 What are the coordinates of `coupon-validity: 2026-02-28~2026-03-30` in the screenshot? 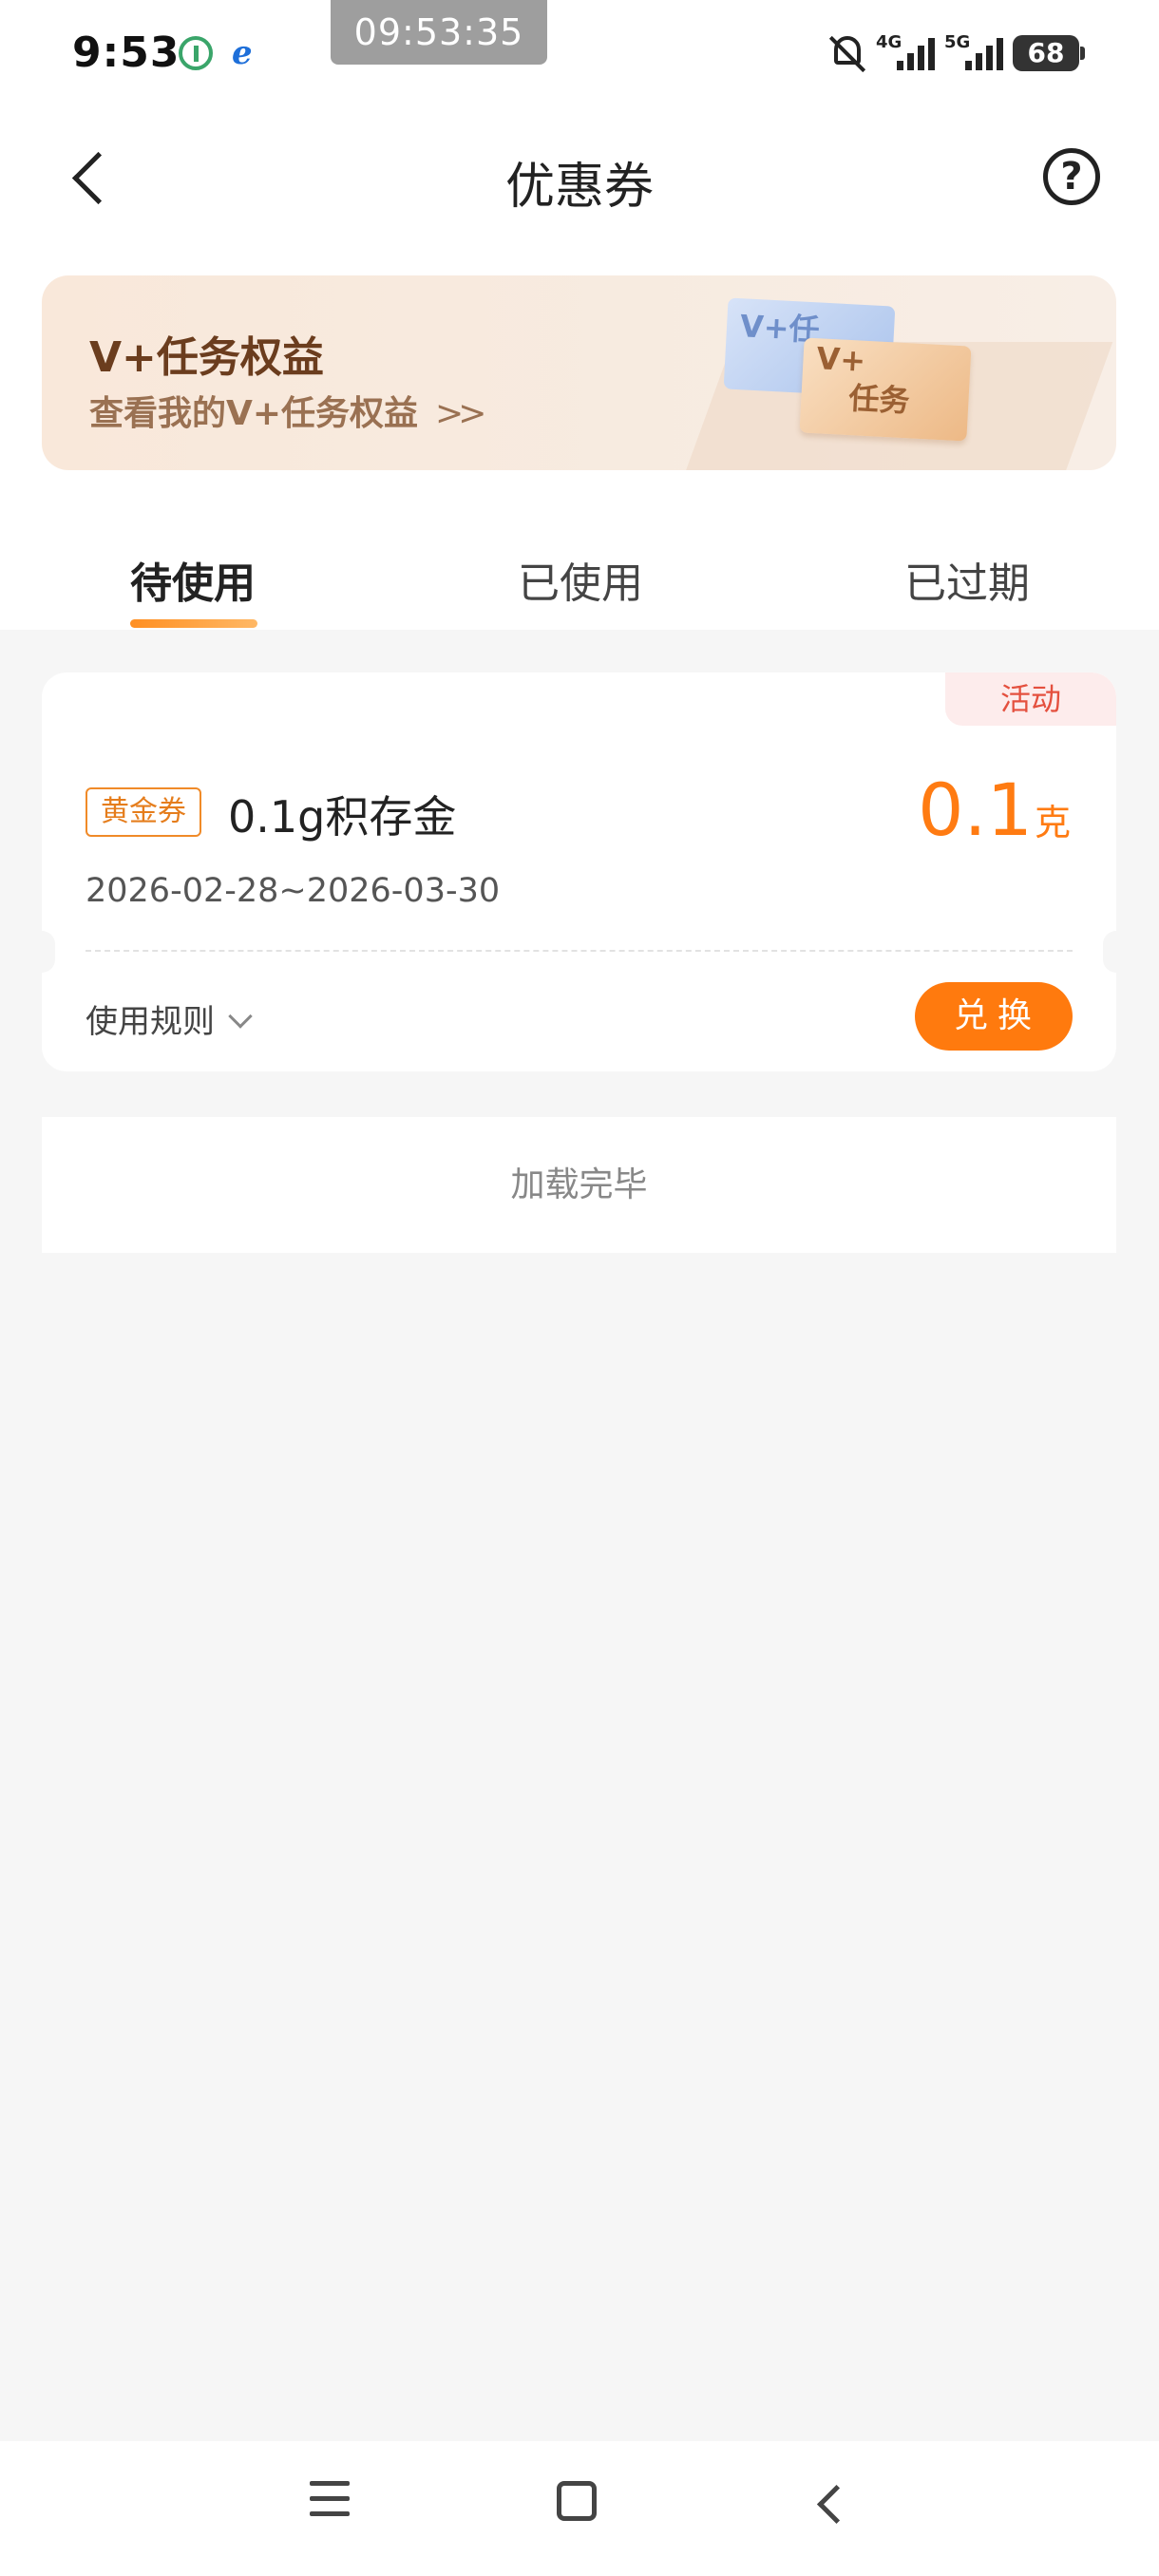 It's located at (293, 891).